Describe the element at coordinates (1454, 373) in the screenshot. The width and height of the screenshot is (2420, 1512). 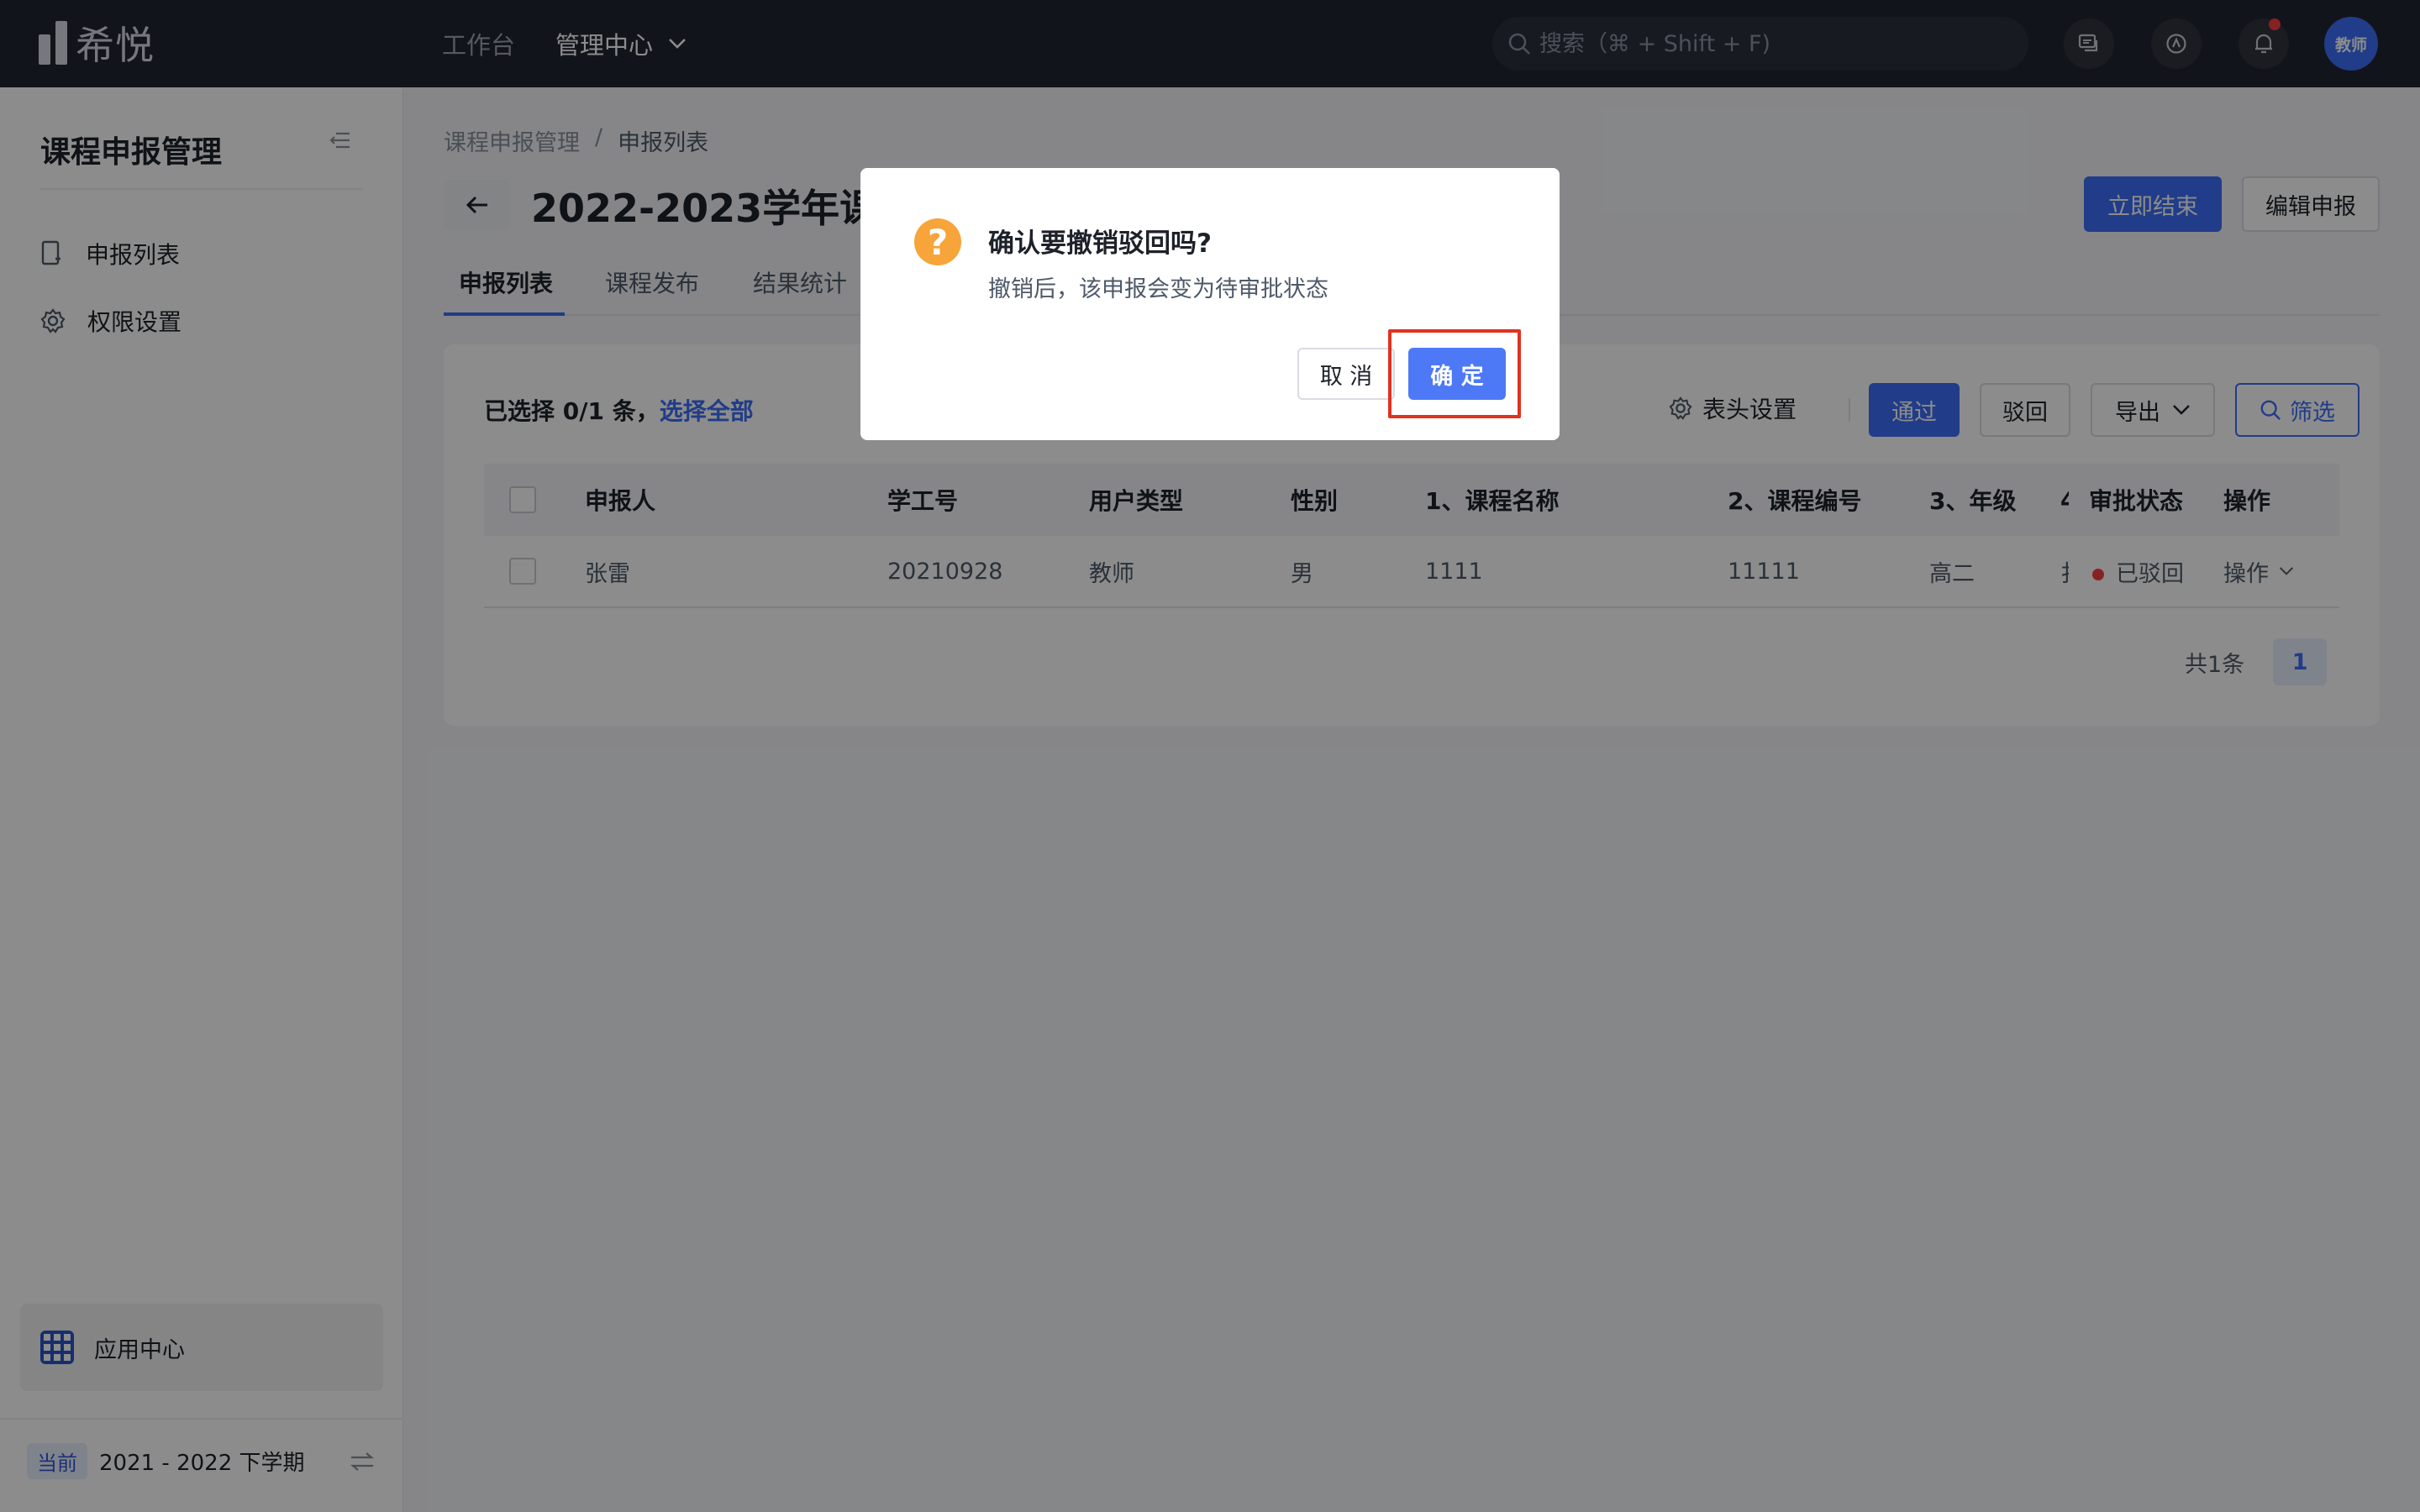
I see `confirm-highlight-box` at that location.